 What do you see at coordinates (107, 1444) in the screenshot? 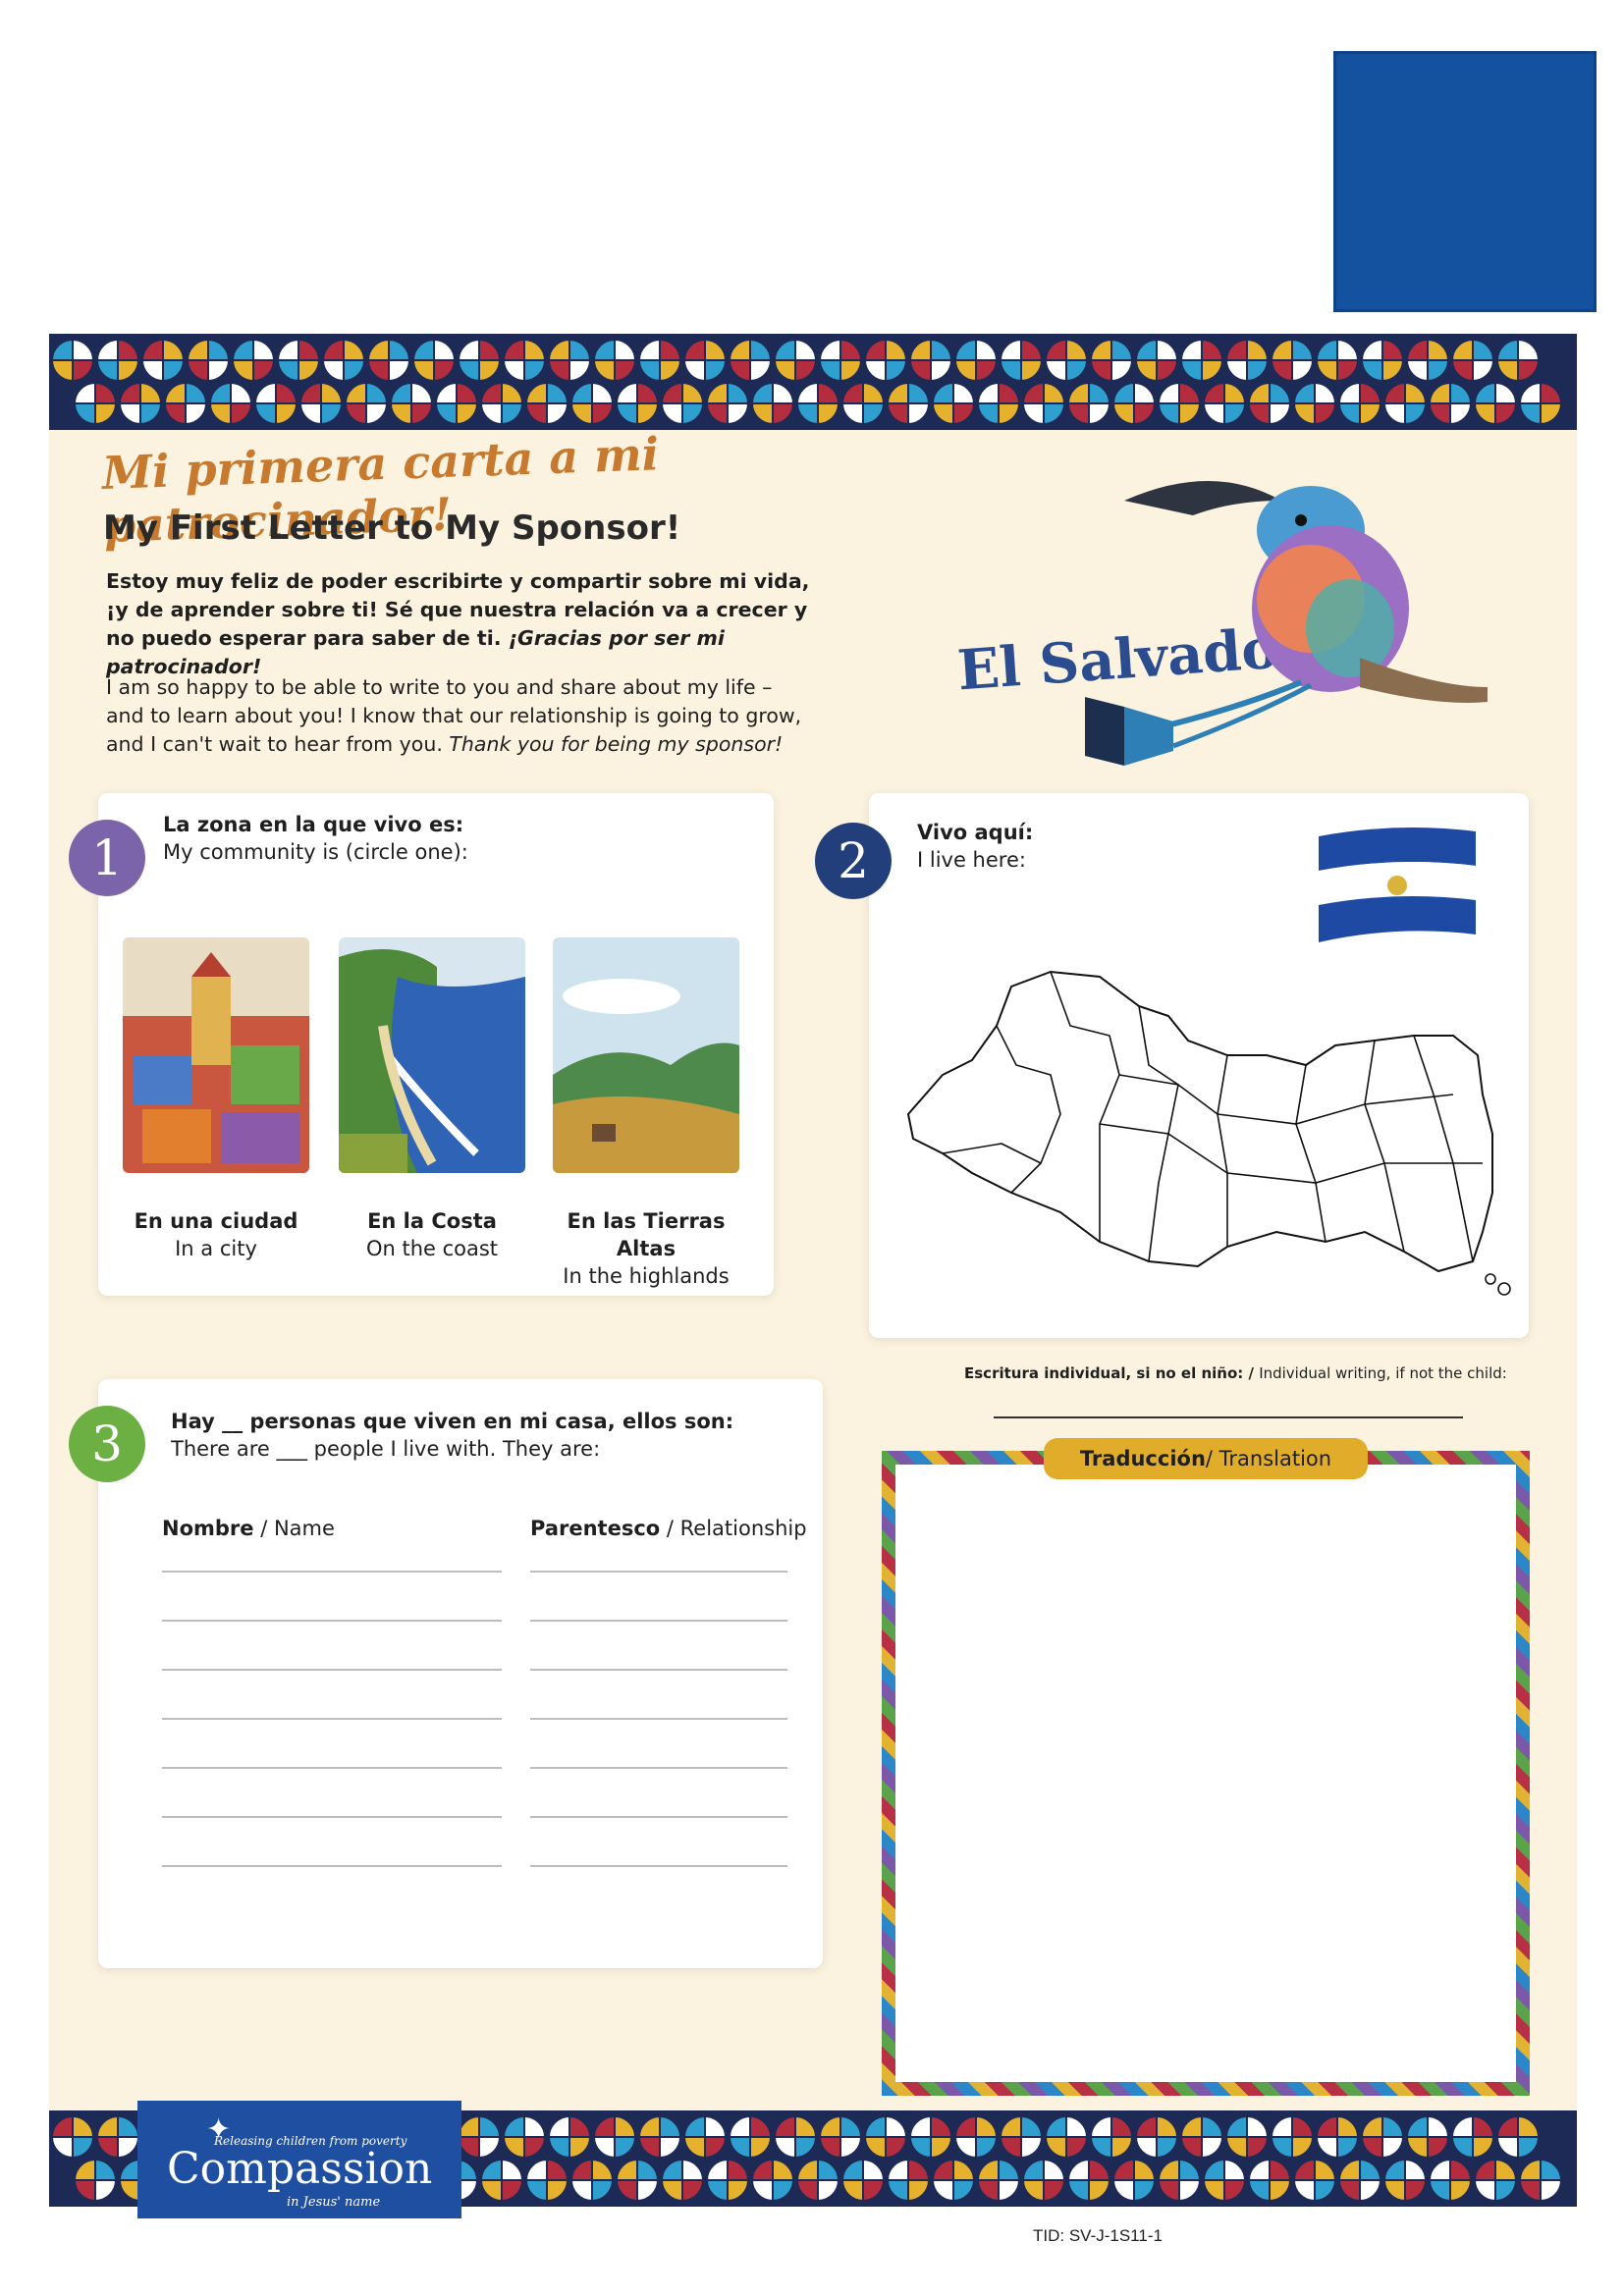
I see `step-3-badge: 3` at bounding box center [107, 1444].